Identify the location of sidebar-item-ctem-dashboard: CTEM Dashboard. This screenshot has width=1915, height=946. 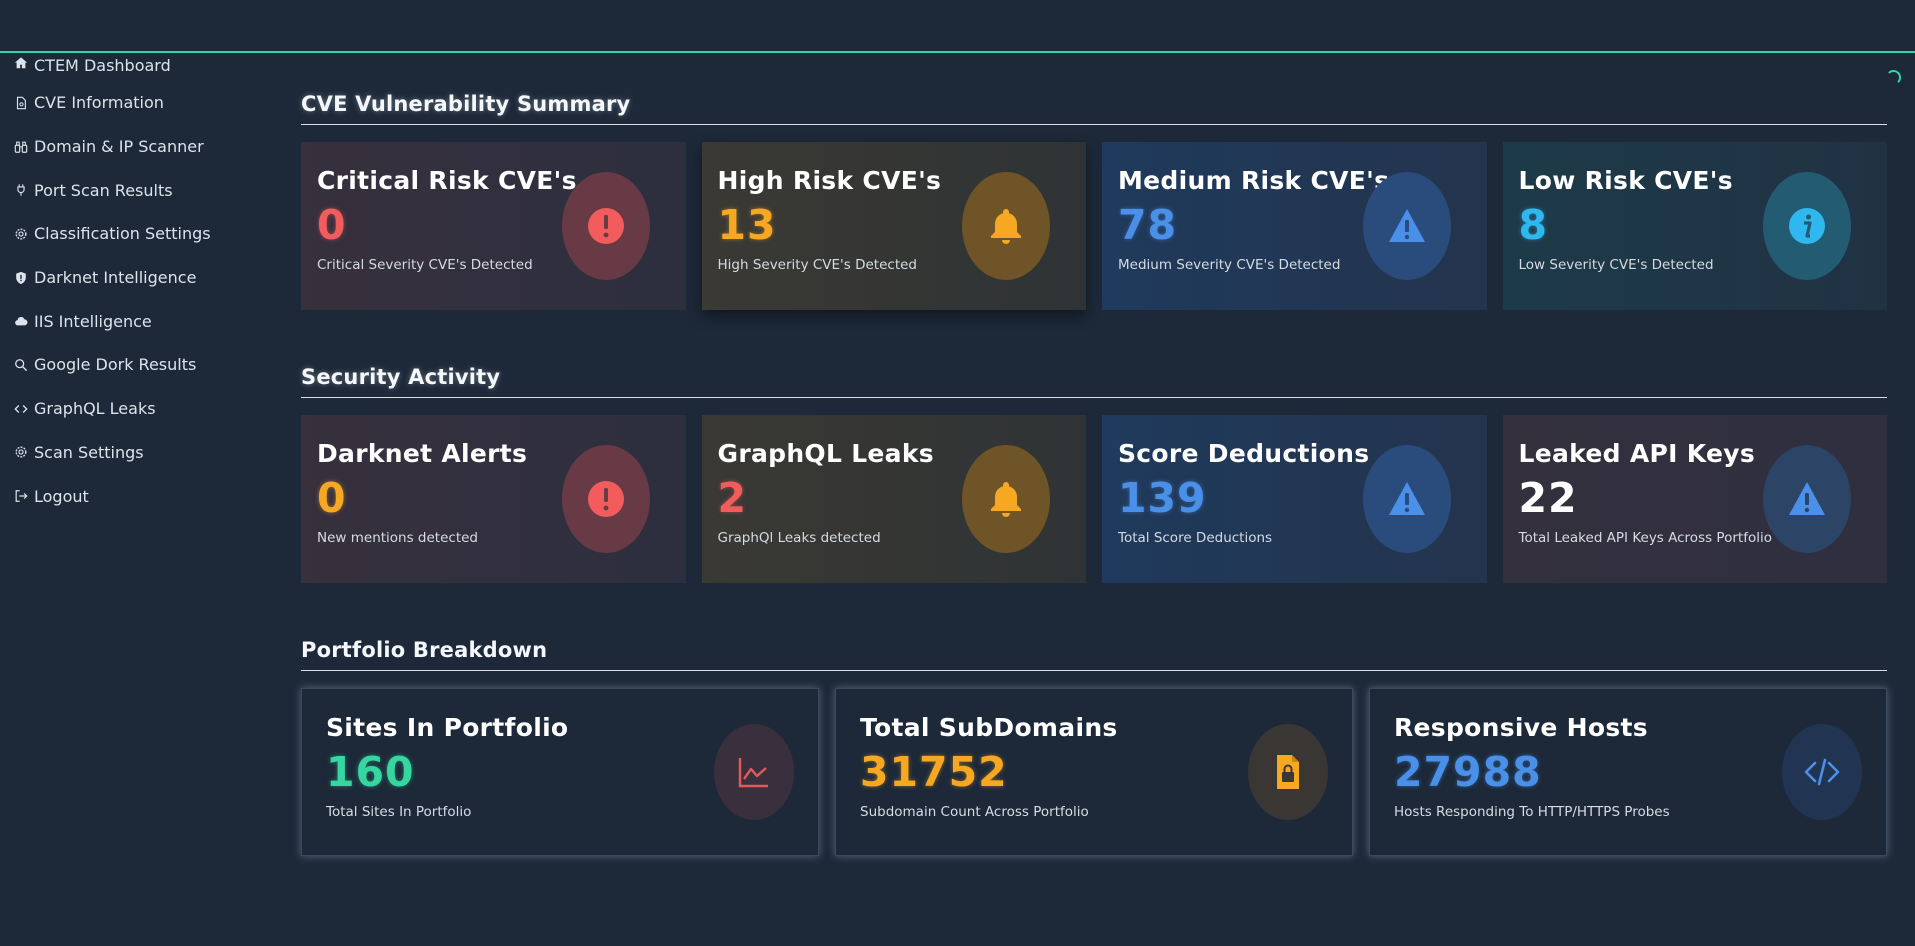
(135, 68).